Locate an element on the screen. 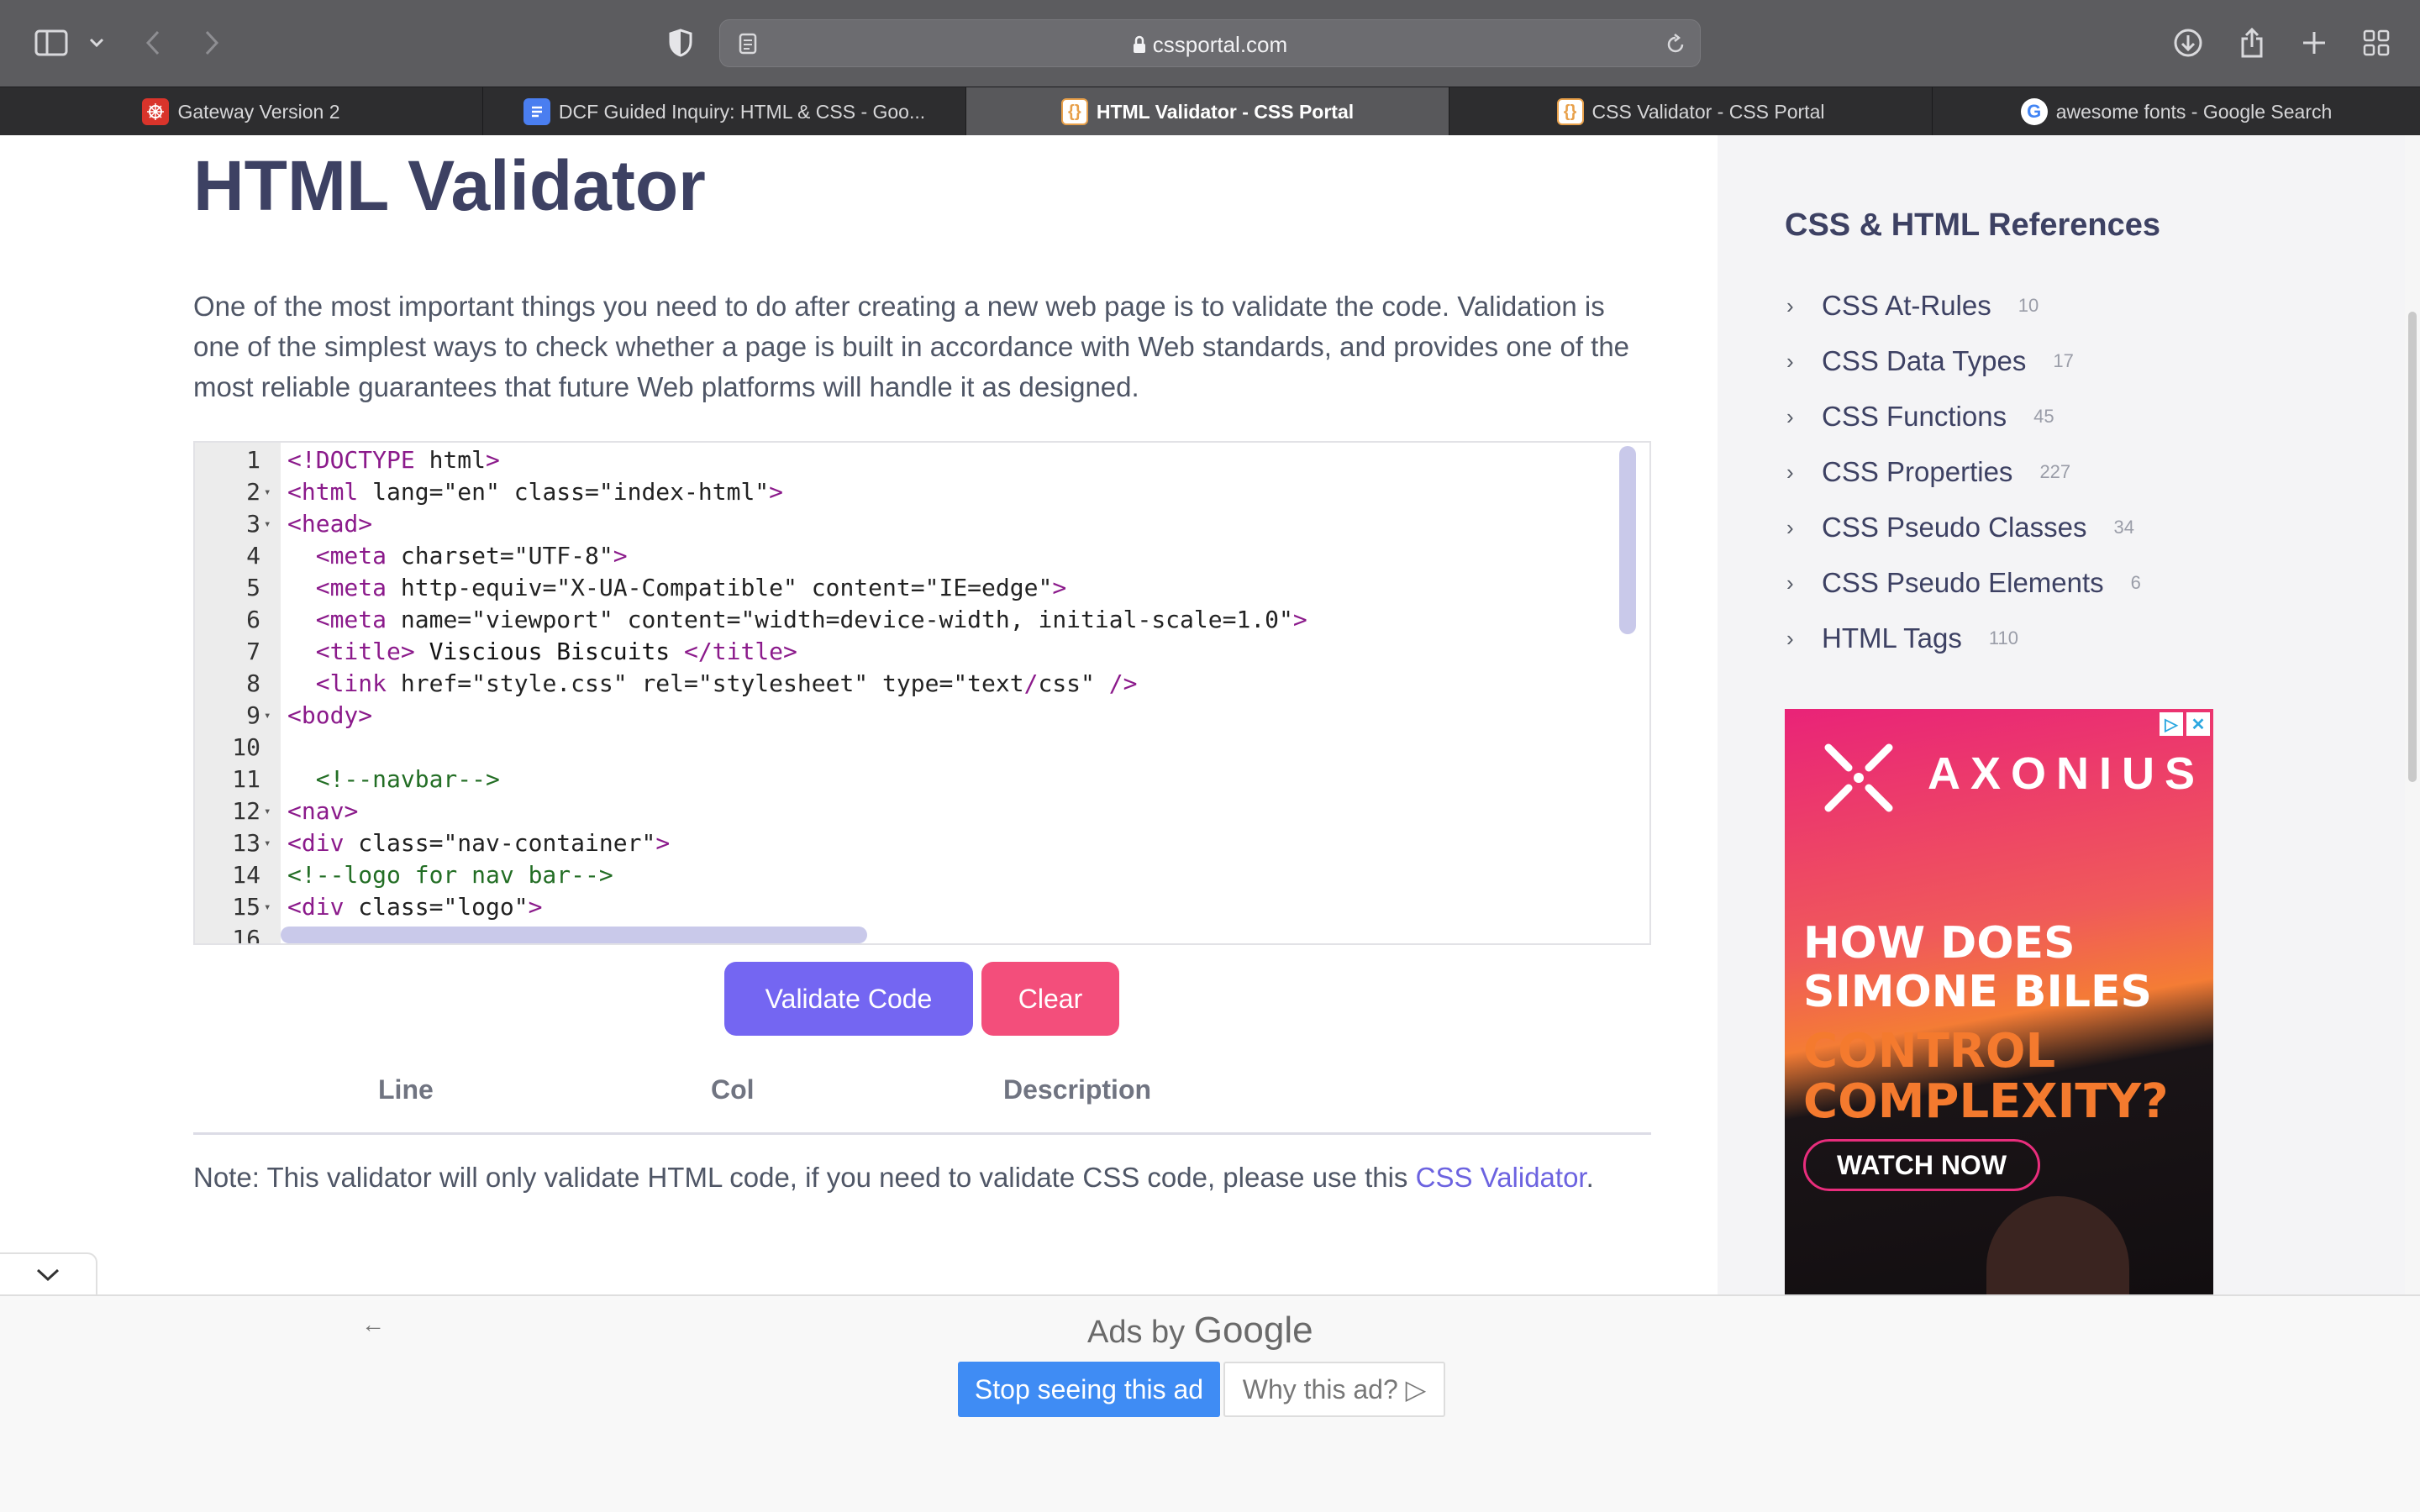  url-text: cssportal.com is located at coordinates (1220, 44).